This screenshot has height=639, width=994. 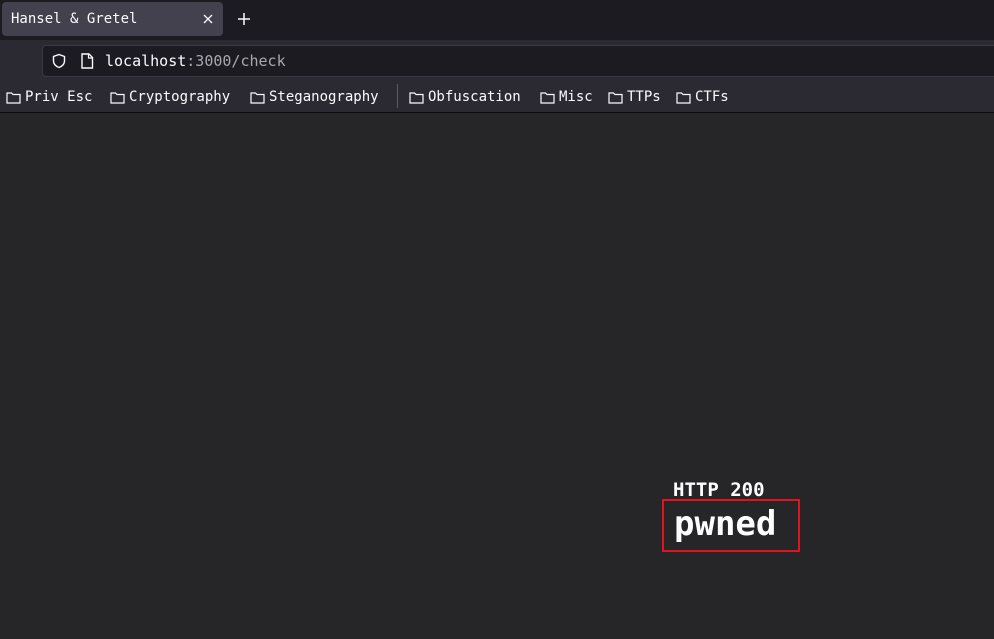 I want to click on bookmark-folder-ctfs: CTFs, so click(x=702, y=97).